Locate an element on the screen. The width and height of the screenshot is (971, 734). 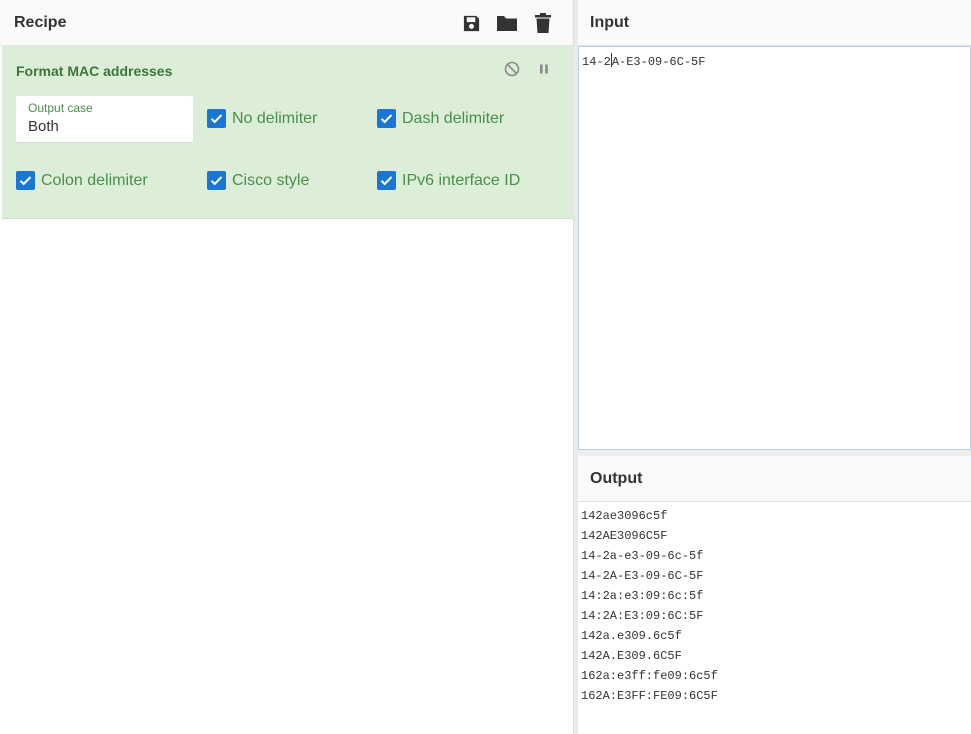
operation-controls is located at coordinates (528, 69).